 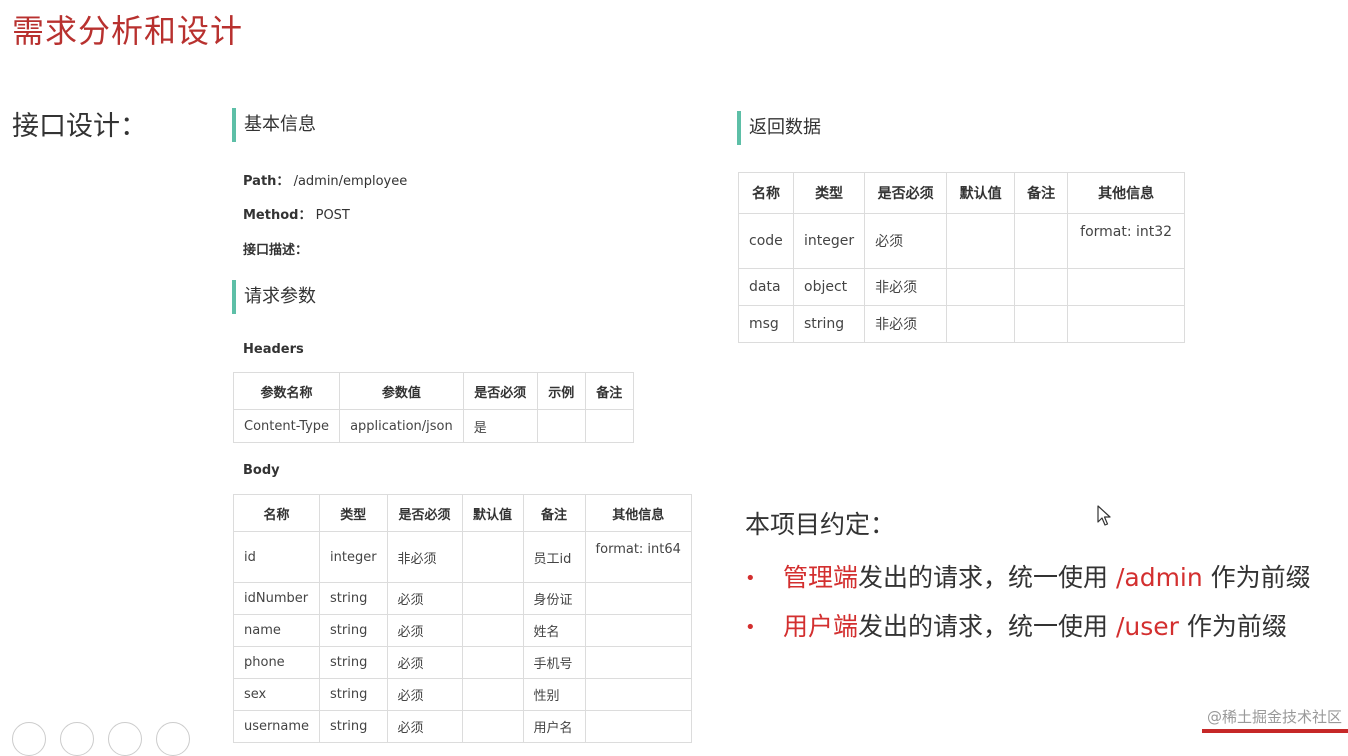 I want to click on zoom-button, so click(x=125, y=739).